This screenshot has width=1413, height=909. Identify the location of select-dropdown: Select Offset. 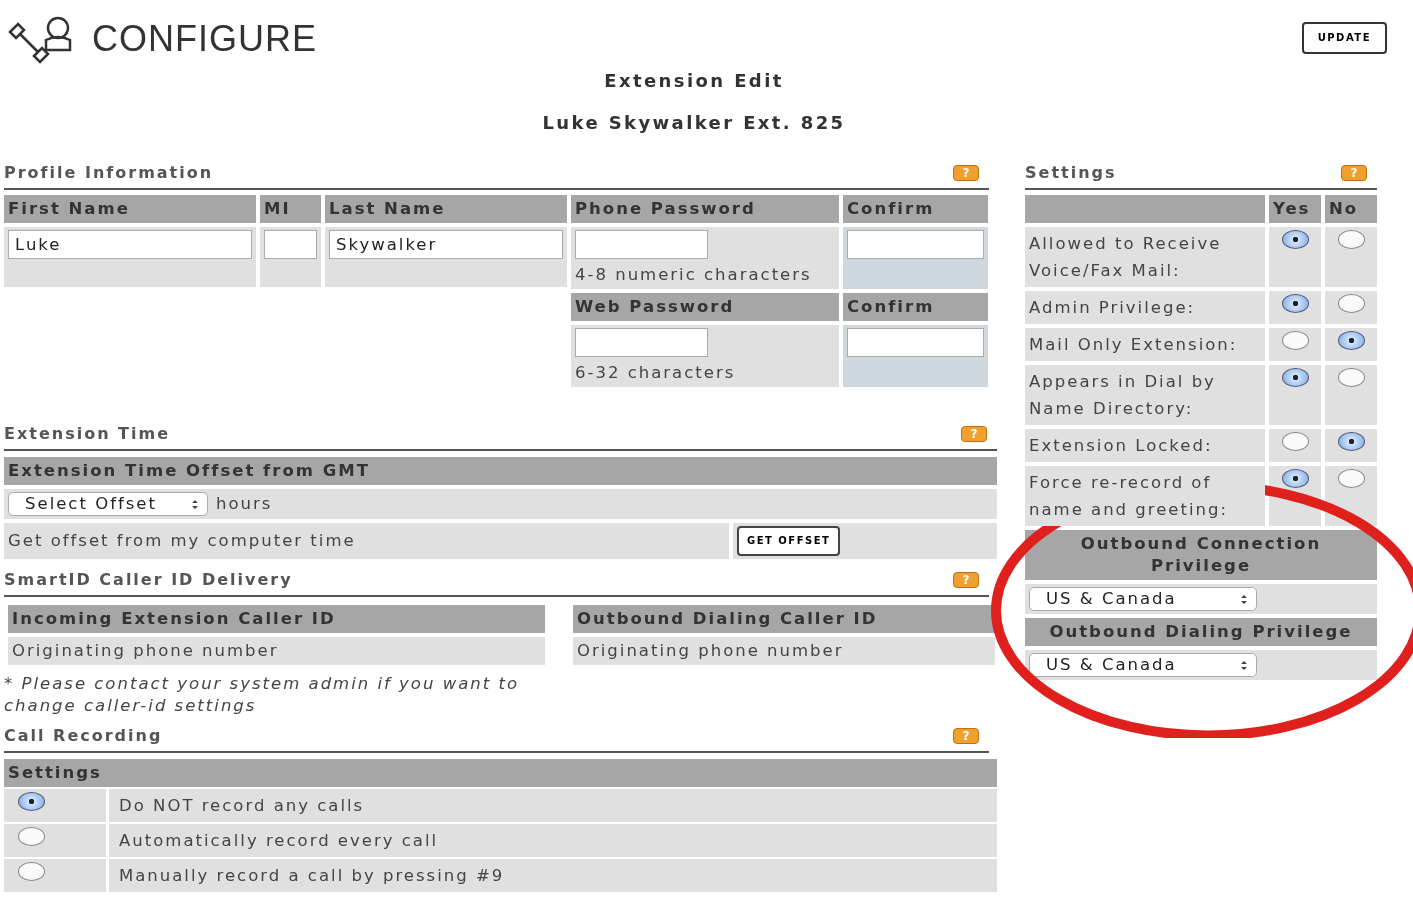
(108, 504).